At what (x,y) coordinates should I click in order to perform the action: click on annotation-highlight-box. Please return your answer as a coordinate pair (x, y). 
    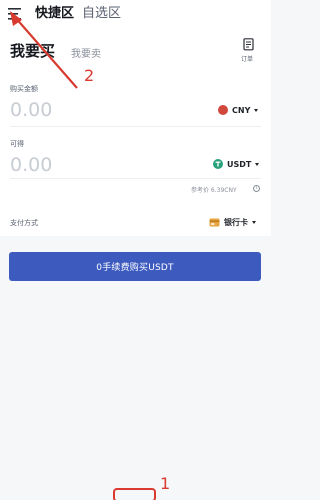
    Looking at the image, I should click on (134, 494).